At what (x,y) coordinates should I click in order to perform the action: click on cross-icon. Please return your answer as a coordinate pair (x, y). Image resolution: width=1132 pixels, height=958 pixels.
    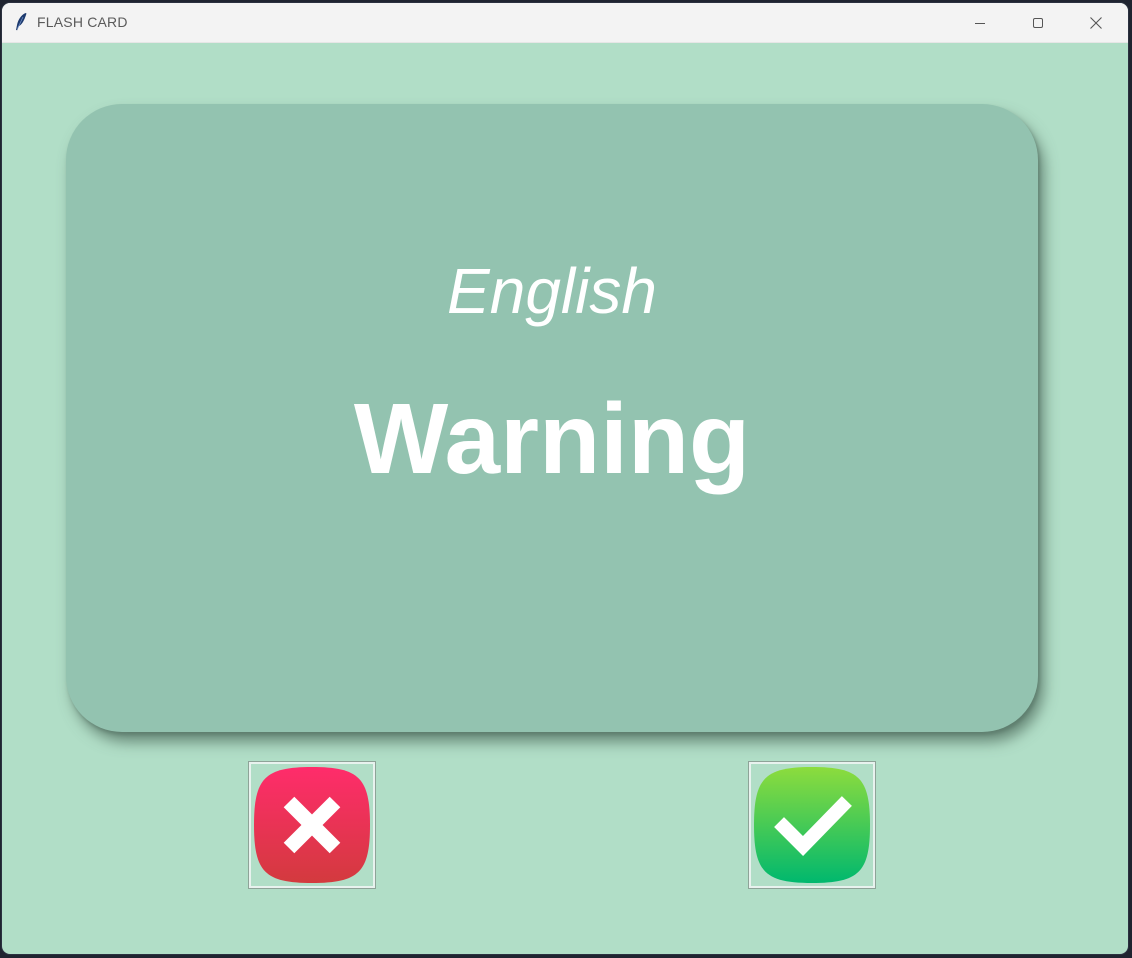
    Looking at the image, I should click on (312, 825).